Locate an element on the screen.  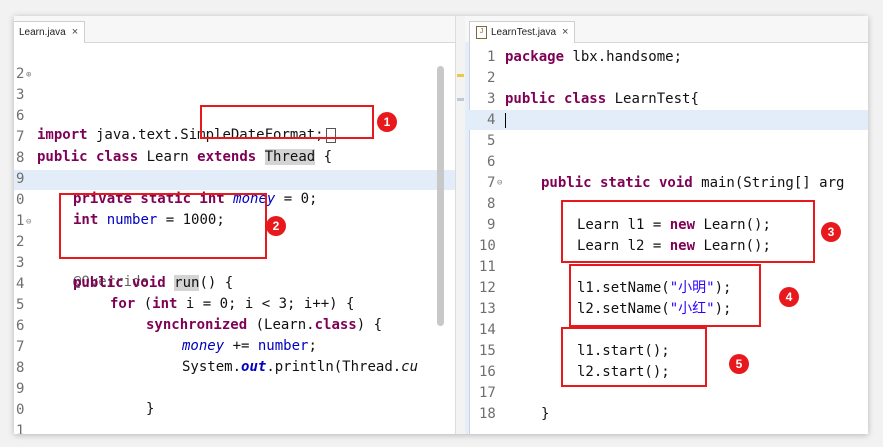
code-line: 9 private static int money = 0; is located at coordinates (234, 178).